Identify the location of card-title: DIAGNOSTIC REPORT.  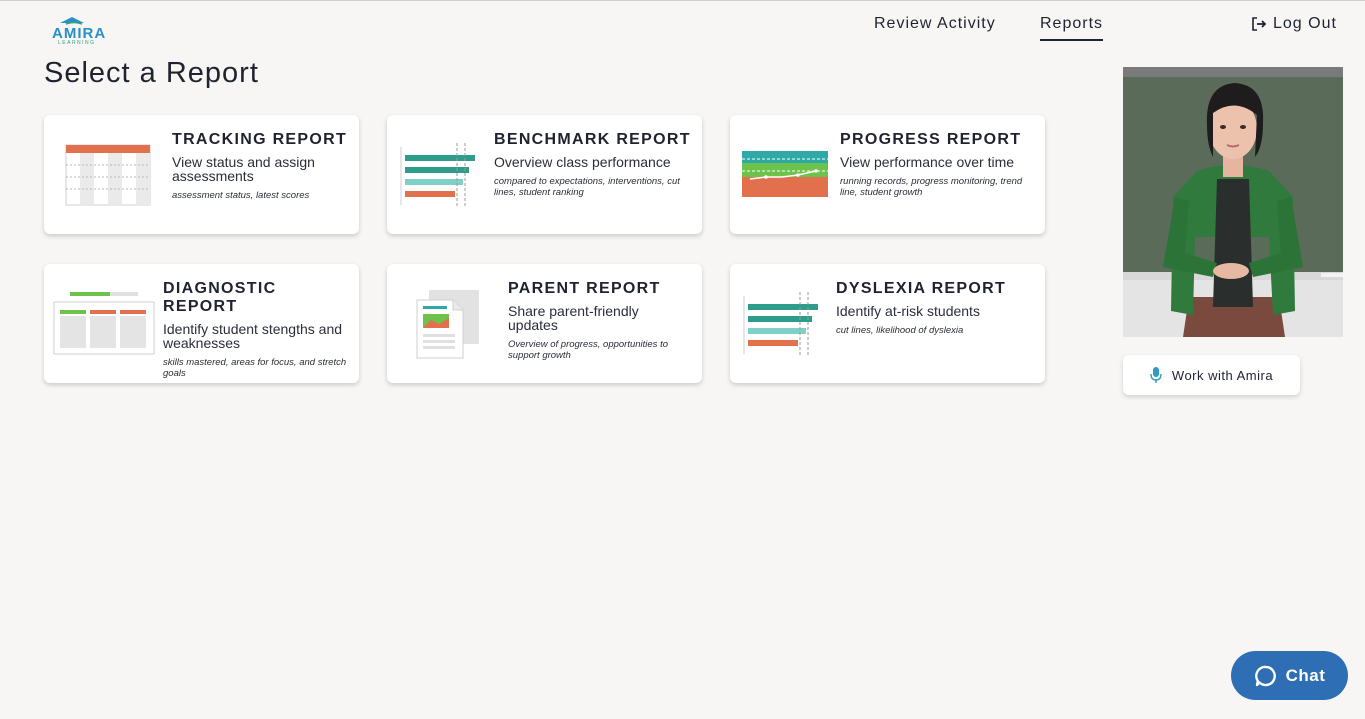
(220, 297).